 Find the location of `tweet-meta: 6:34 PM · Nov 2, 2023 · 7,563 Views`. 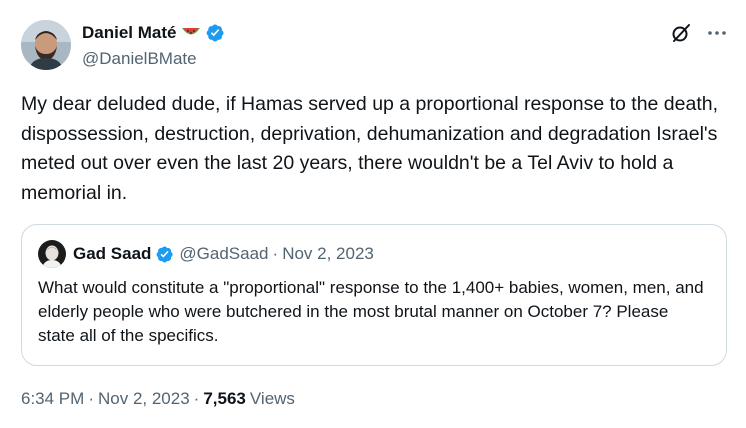

tweet-meta: 6:34 PM · Nov 2, 2023 · 7,563 Views is located at coordinates (158, 399).